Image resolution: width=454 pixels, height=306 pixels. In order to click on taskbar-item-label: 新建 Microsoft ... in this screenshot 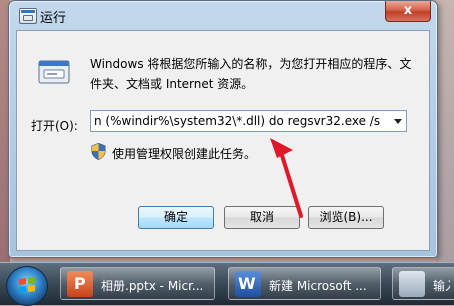, I will do `click(318, 286)`.